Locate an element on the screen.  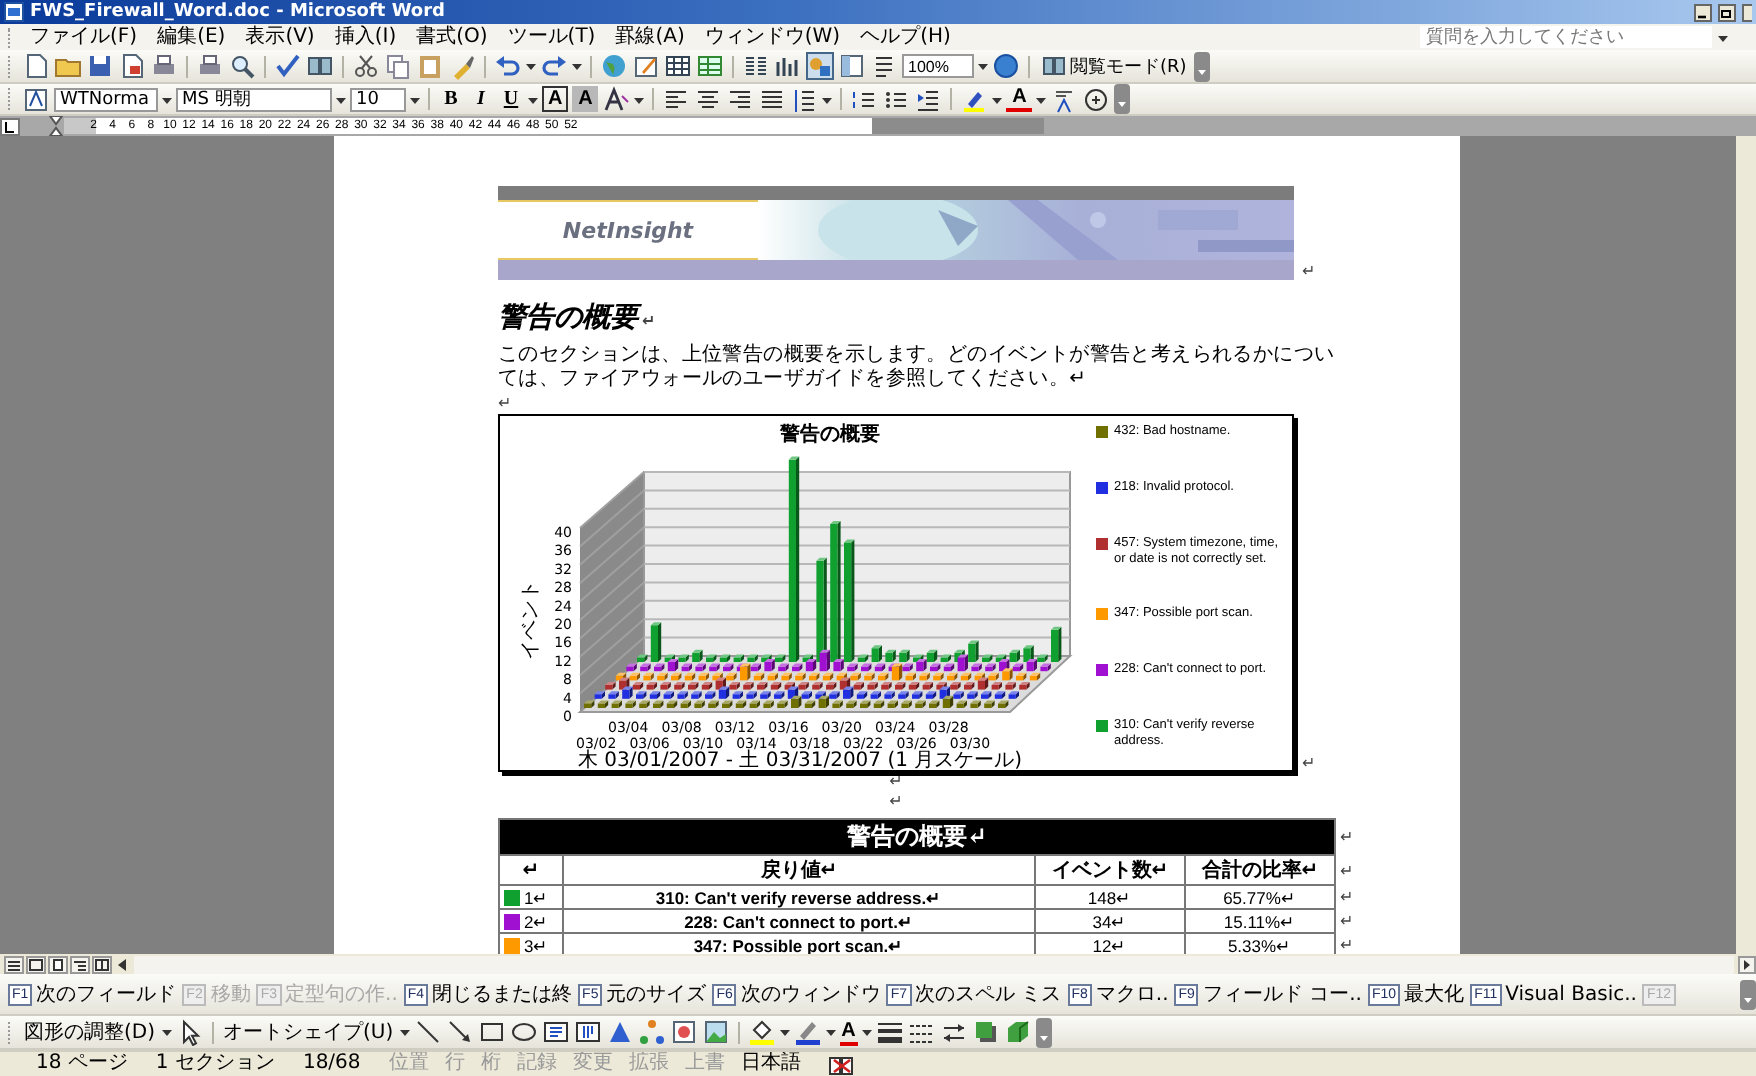
menu-item: ファイル(F) is located at coordinates (84, 37).